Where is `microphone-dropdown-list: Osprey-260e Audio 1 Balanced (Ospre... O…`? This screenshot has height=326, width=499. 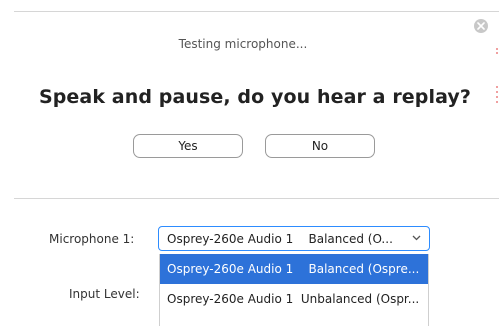
microphone-dropdown-list: Osprey-260e Audio 1 Balanced (Ospre... O… is located at coordinates (294, 290).